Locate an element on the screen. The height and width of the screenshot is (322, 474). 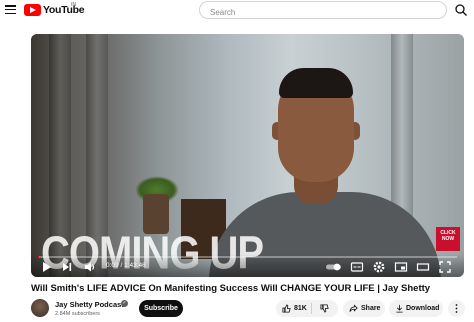
captions-icon is located at coordinates (357, 267).